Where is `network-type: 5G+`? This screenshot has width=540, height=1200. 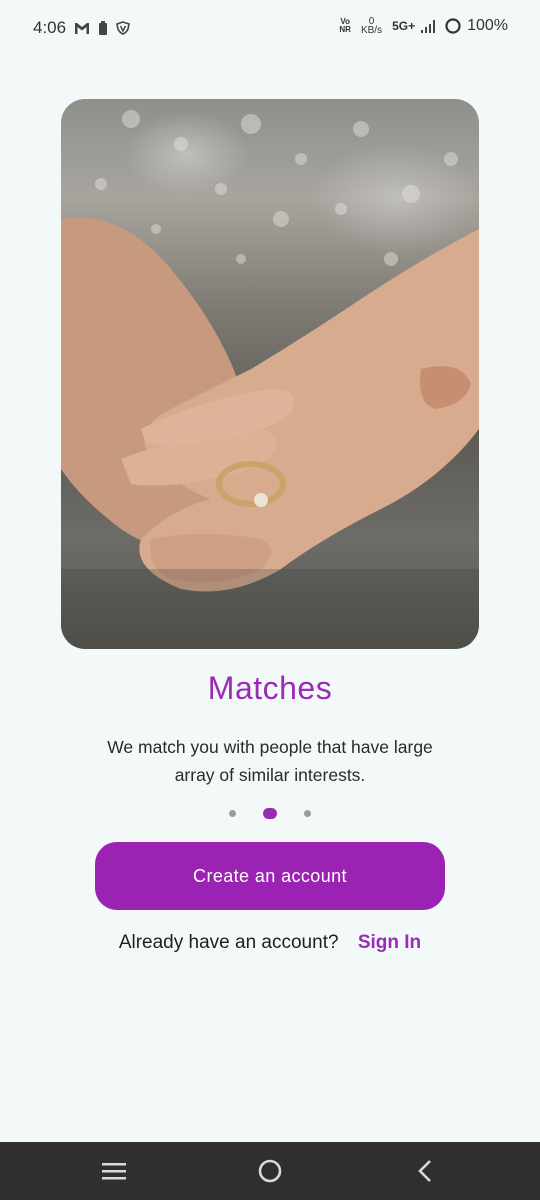
network-type: 5G+ is located at coordinates (404, 26).